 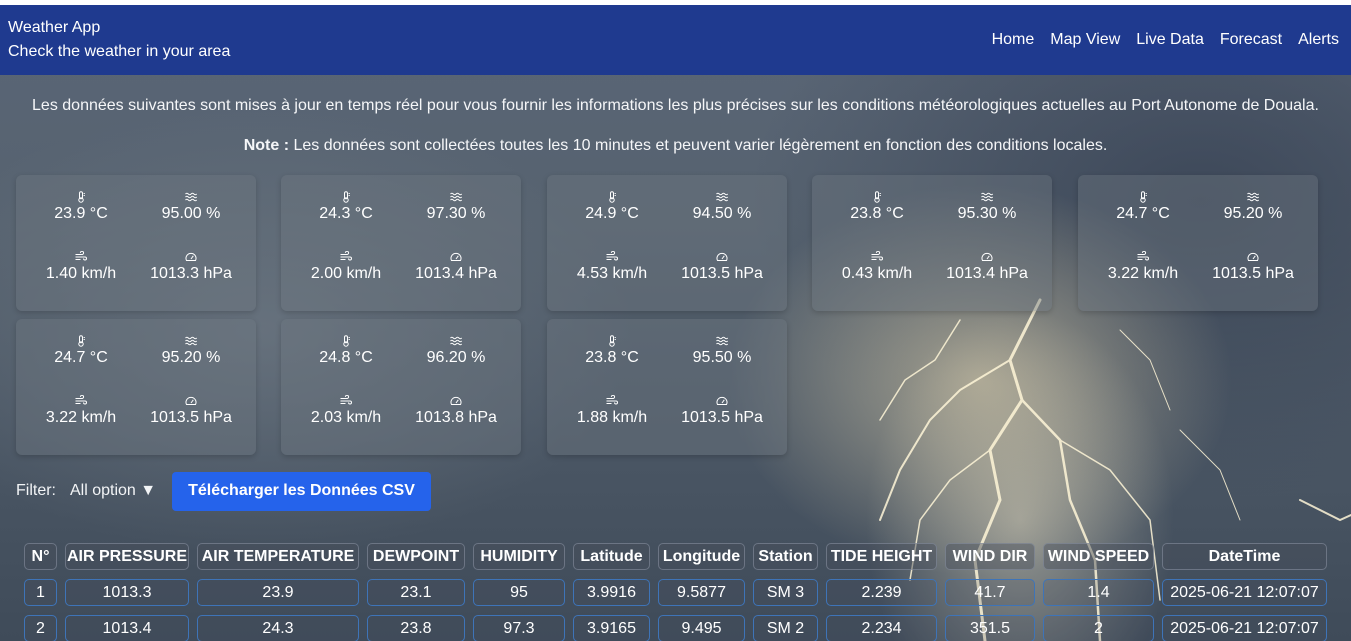 What do you see at coordinates (667, 243) in the screenshot?
I see `weather-card: 24.9 °C 94.50 % 4.53 km/h 1013.5 hPa` at bounding box center [667, 243].